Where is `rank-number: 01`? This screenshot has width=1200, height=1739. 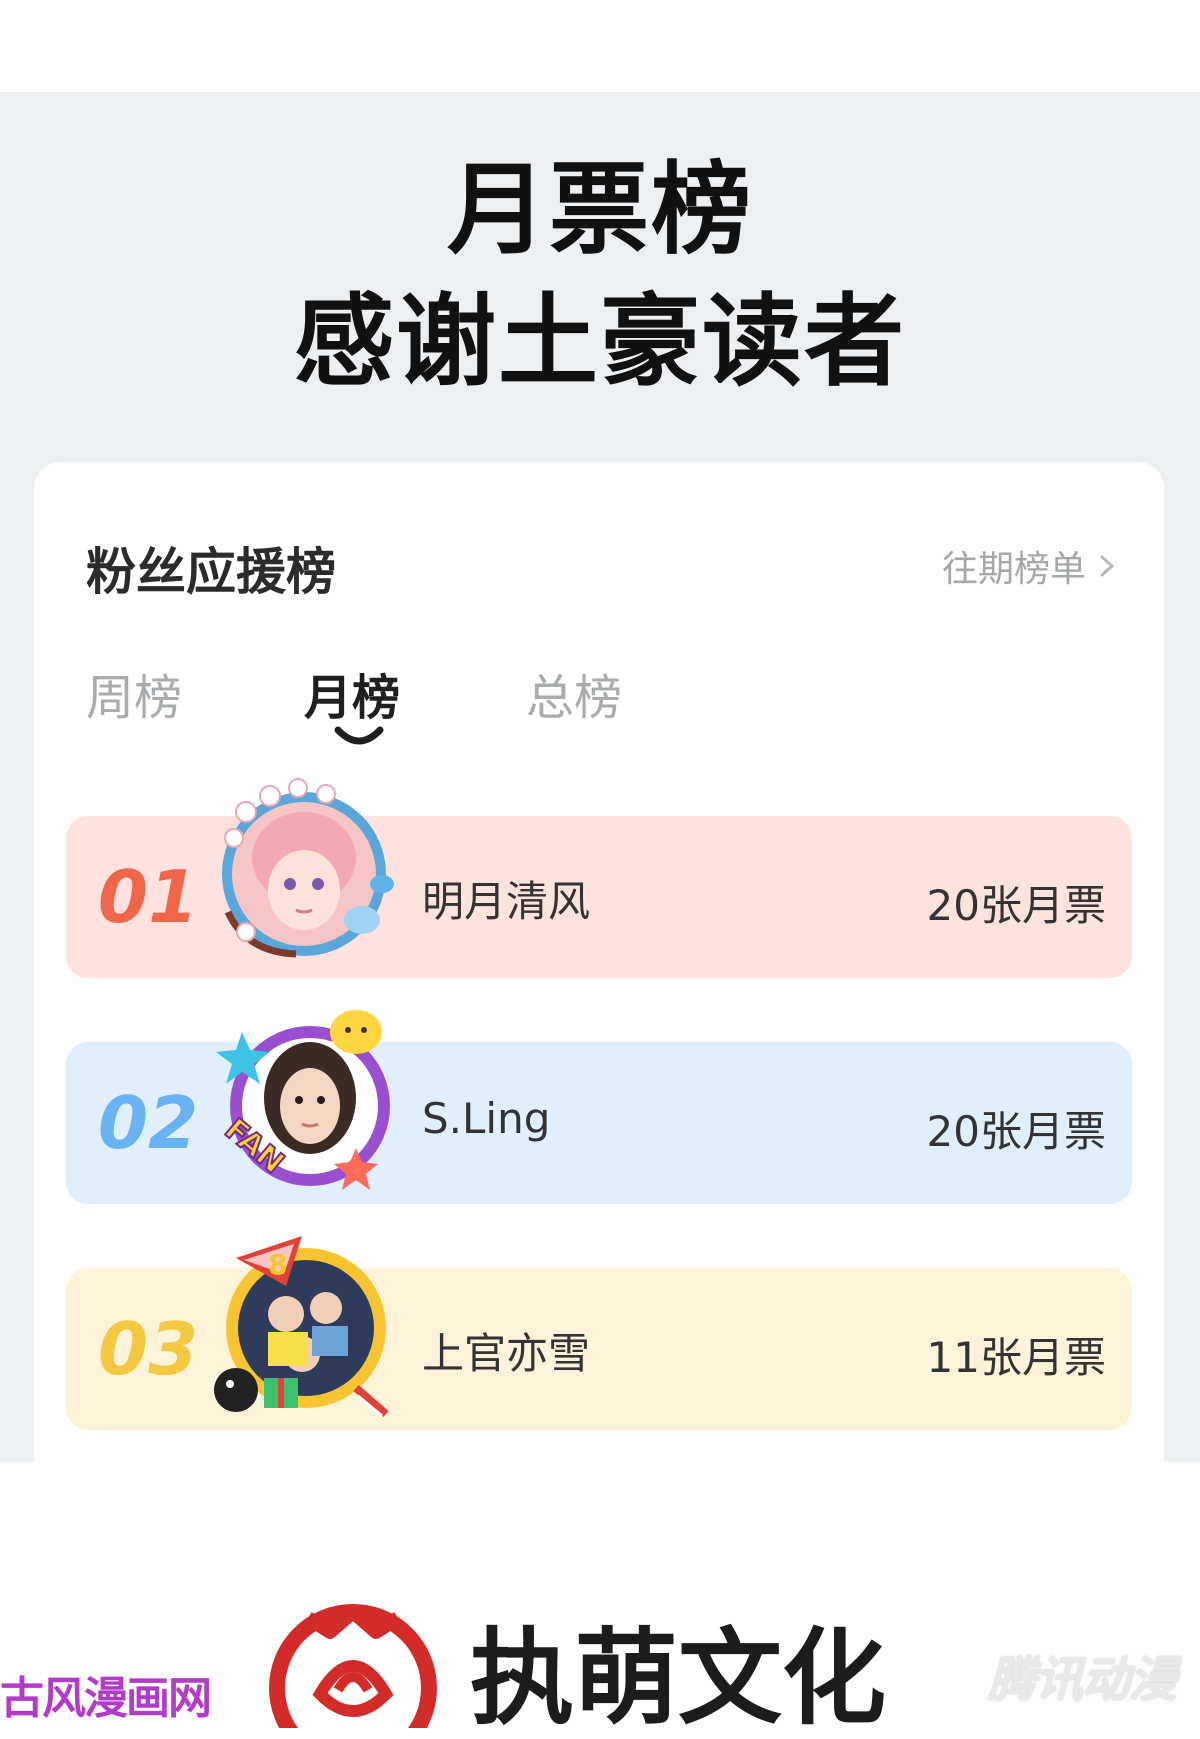 rank-number: 01 is located at coordinates (148, 897).